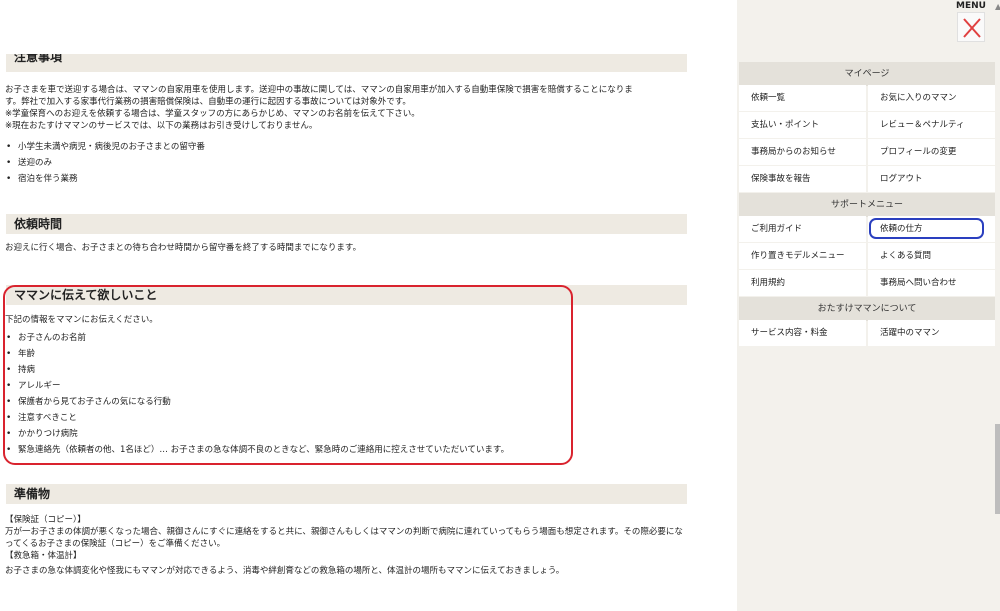 This screenshot has width=1000, height=611. What do you see at coordinates (926, 228) in the screenshot?
I see `blue-highlight-annotation` at bounding box center [926, 228].